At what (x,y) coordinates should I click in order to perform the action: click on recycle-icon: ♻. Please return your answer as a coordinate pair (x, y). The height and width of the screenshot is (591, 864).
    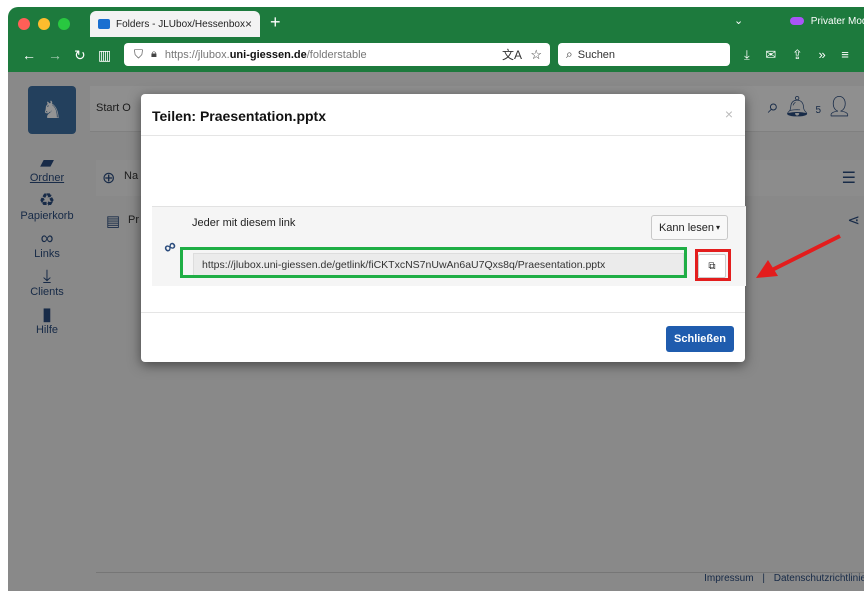
    Looking at the image, I should click on (47, 200).